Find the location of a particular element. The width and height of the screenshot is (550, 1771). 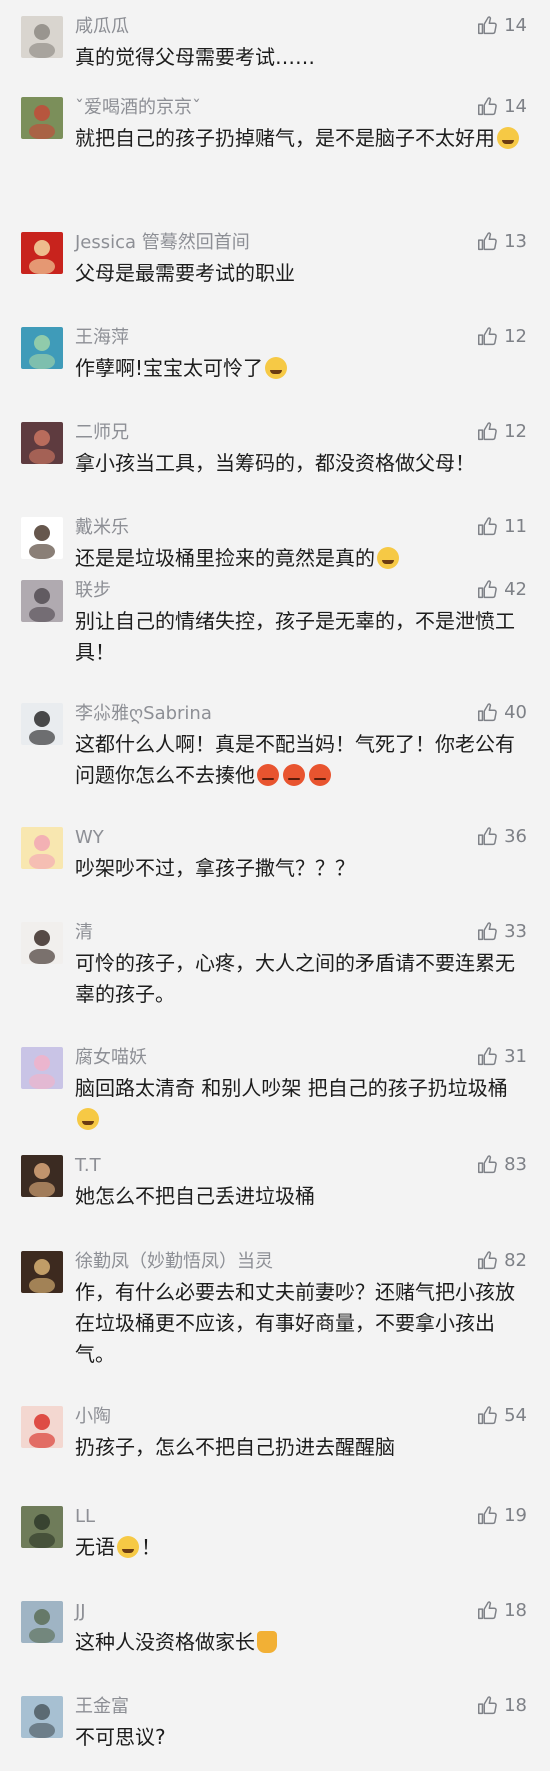

comment-text-content: 可怜的孩子，心疼，大人之间的矛盾请不要连累无辜的孩子。 is located at coordinates (295, 978).